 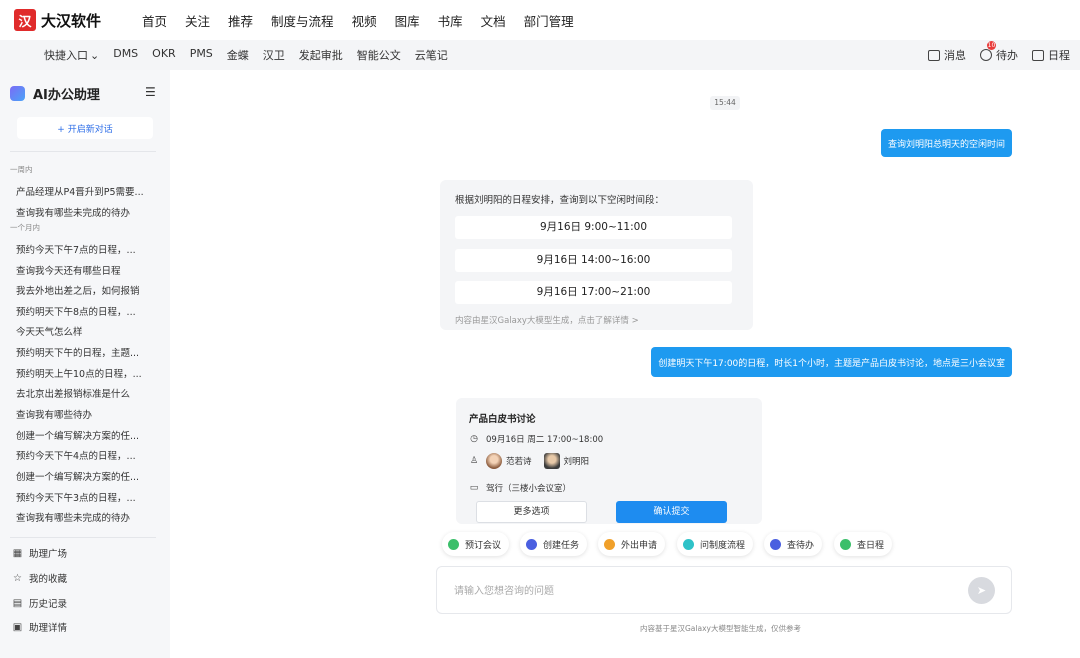 What do you see at coordinates (78, 290) in the screenshot?
I see `history-item: 我去外地出差之后，如何报销` at bounding box center [78, 290].